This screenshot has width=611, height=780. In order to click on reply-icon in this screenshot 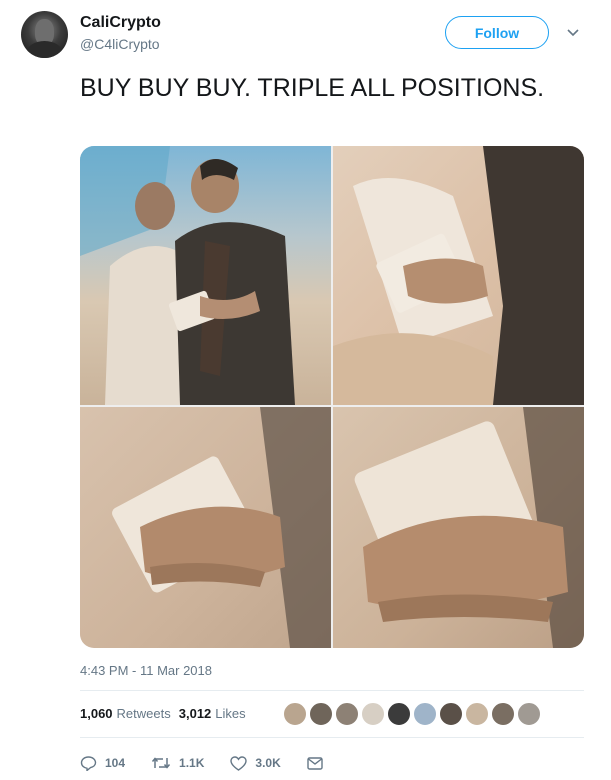, I will do `click(88, 763)`.